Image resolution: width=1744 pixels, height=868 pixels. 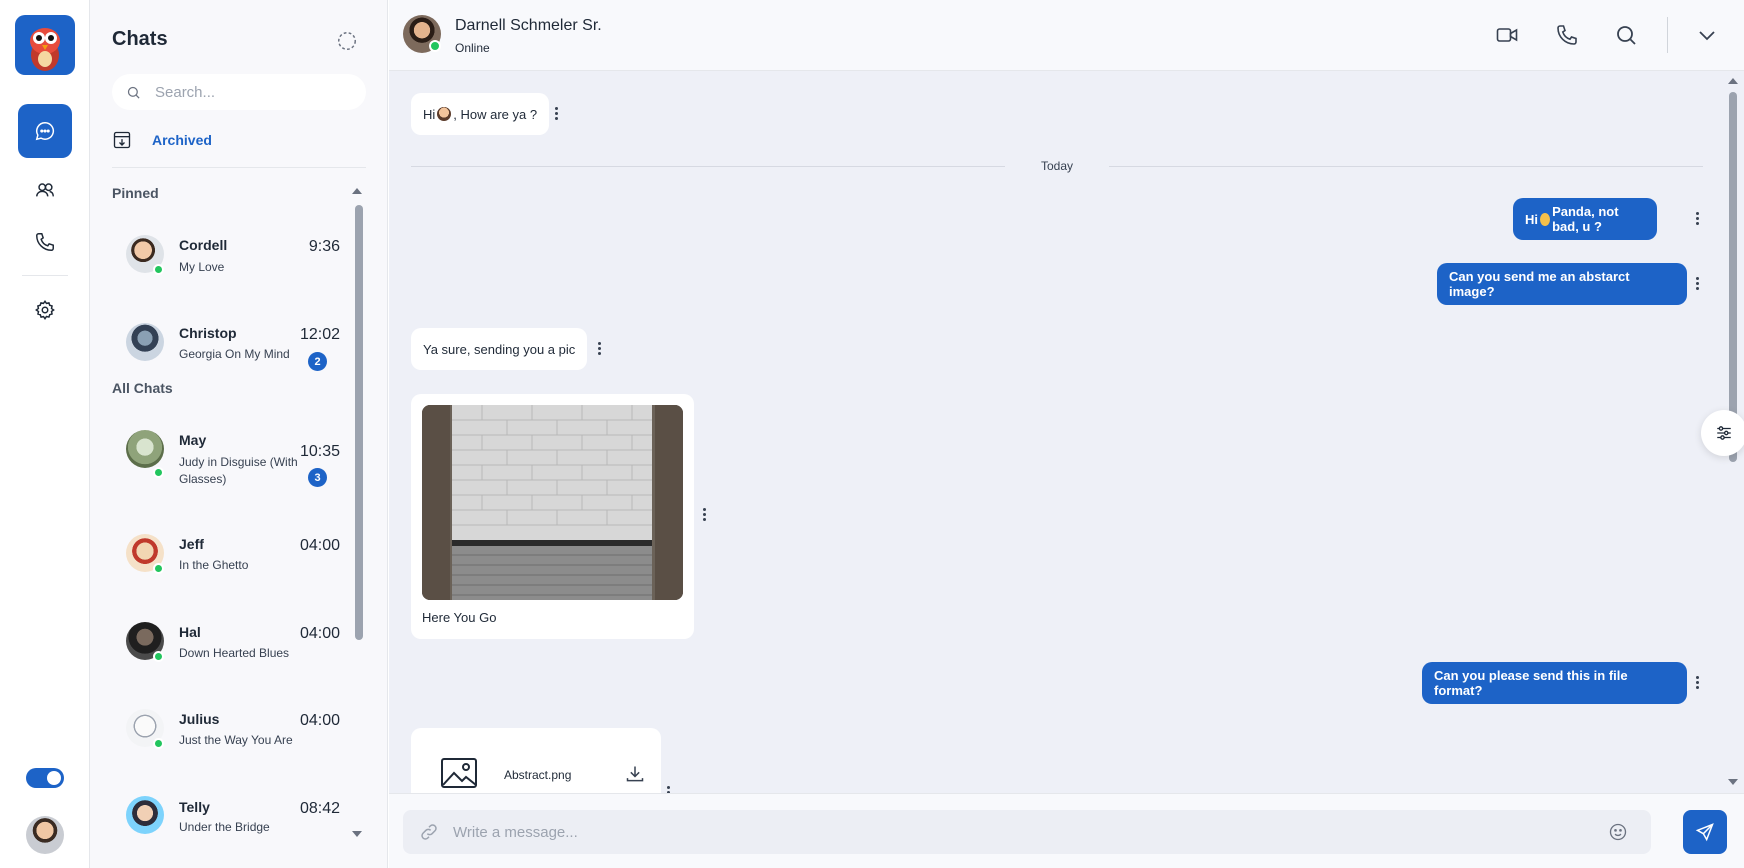 I want to click on chat-item: Jeff In the Ghetto 04:00, so click(x=215, y=561).